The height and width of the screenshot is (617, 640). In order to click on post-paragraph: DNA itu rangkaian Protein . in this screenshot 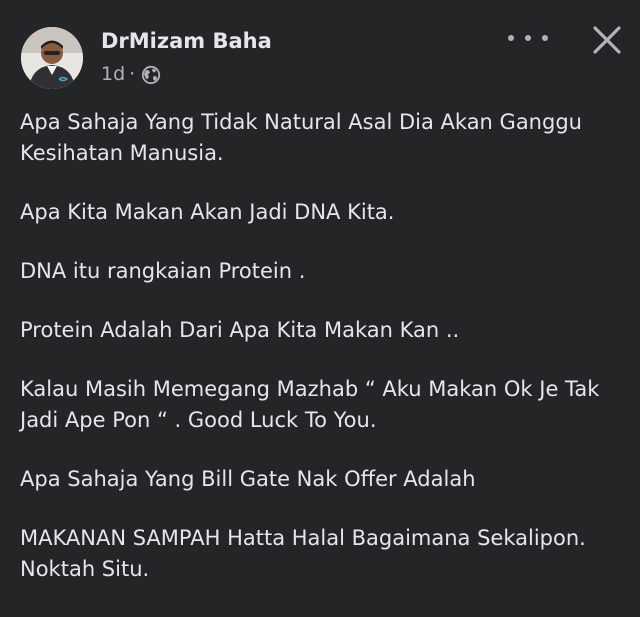, I will do `click(163, 271)`.